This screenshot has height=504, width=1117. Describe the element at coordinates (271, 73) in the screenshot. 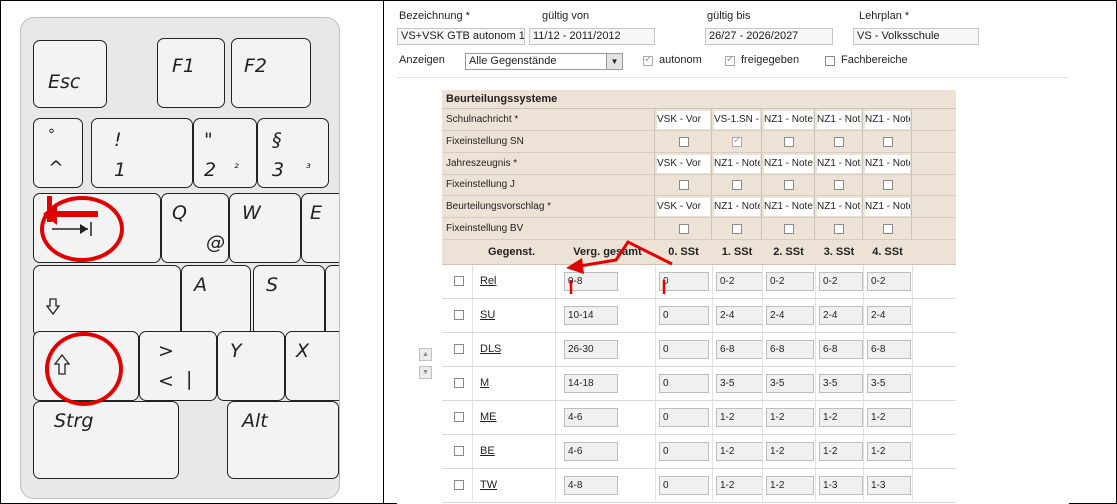

I see `f2-key: F2` at that location.